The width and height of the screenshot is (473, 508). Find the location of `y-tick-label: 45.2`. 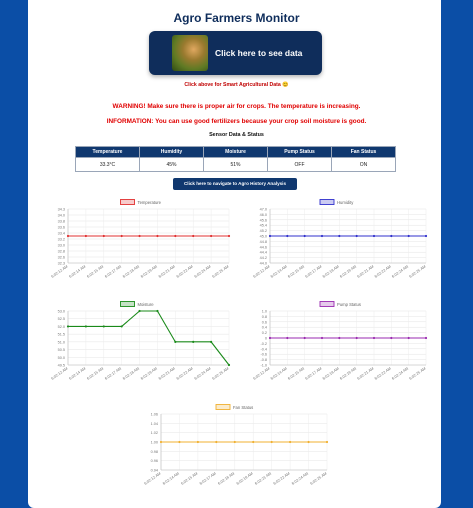

y-tick-label: 45.2 is located at coordinates (263, 231).